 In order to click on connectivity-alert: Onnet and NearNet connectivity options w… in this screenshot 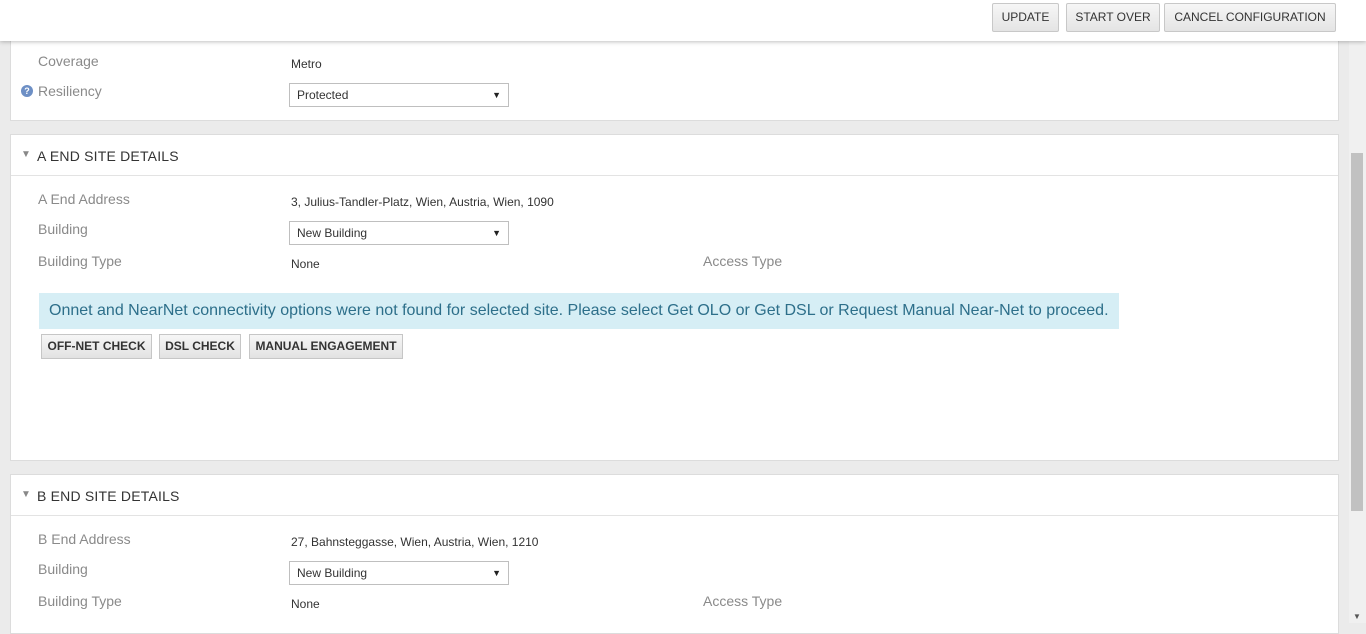, I will do `click(579, 311)`.